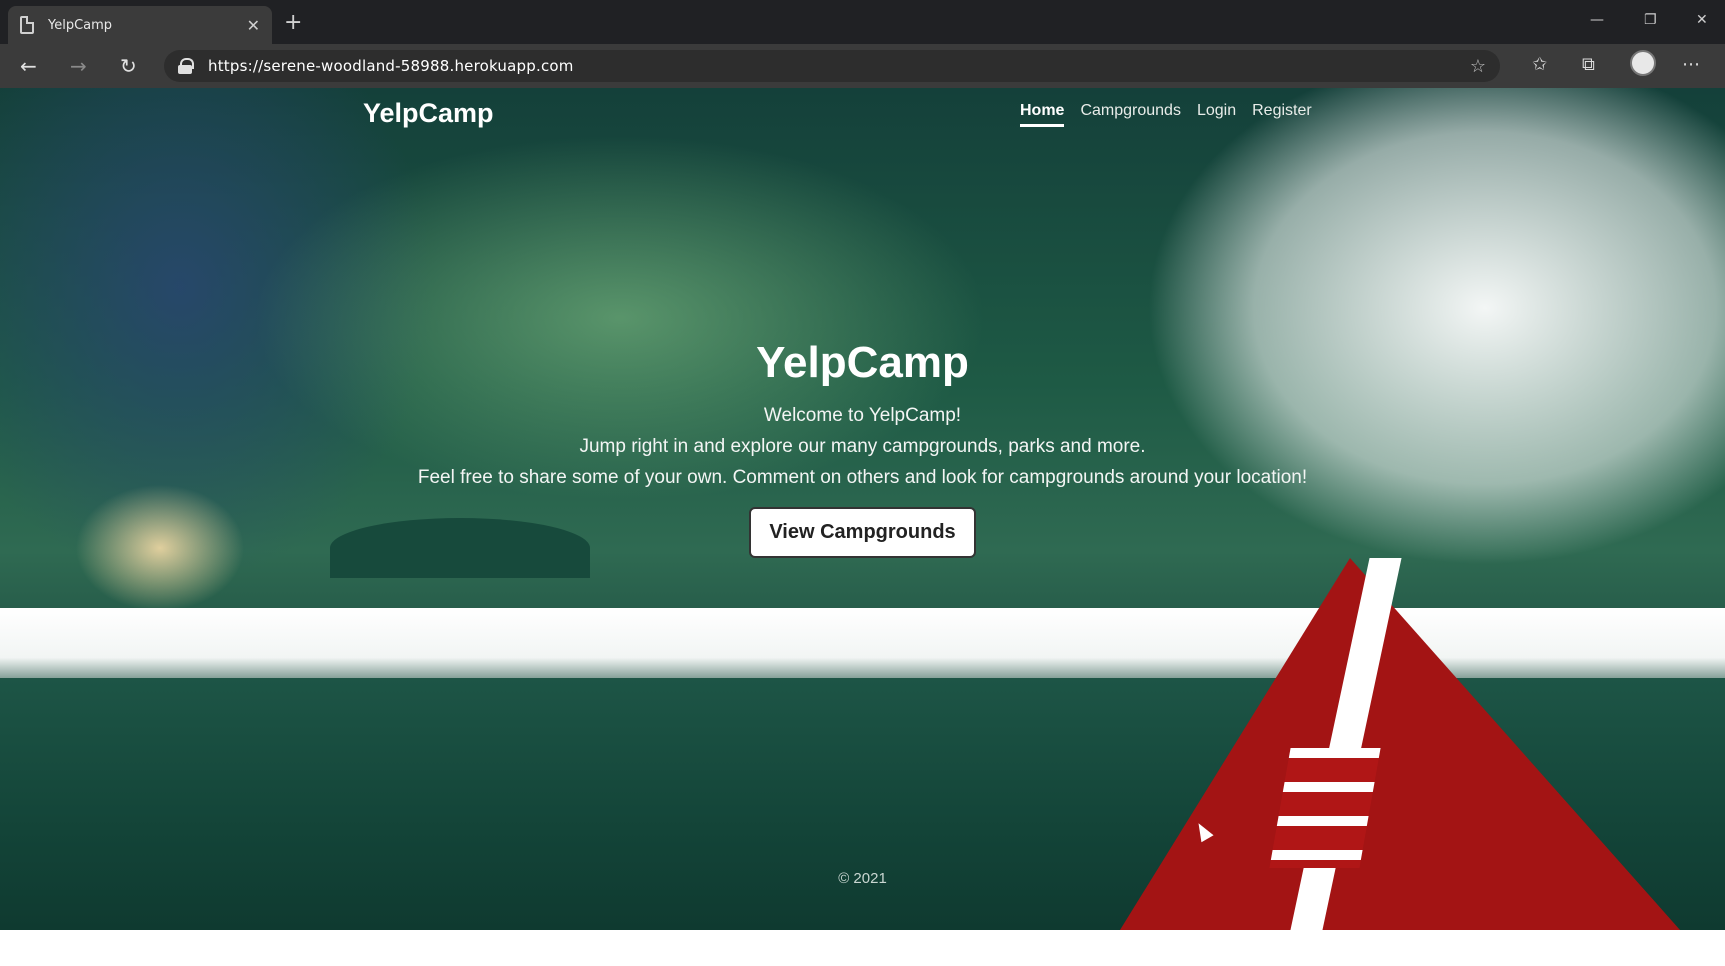 This screenshot has width=1725, height=966. Describe the element at coordinates (1282, 114) in the screenshot. I see `nav-link-register: Register` at that location.